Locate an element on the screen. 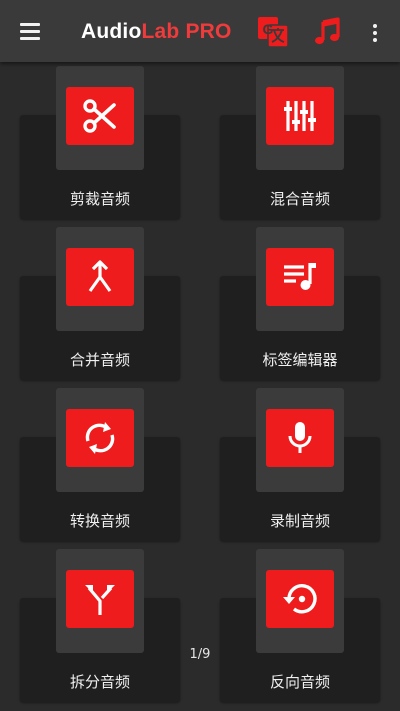  more-vert-icon is located at coordinates (375, 32).